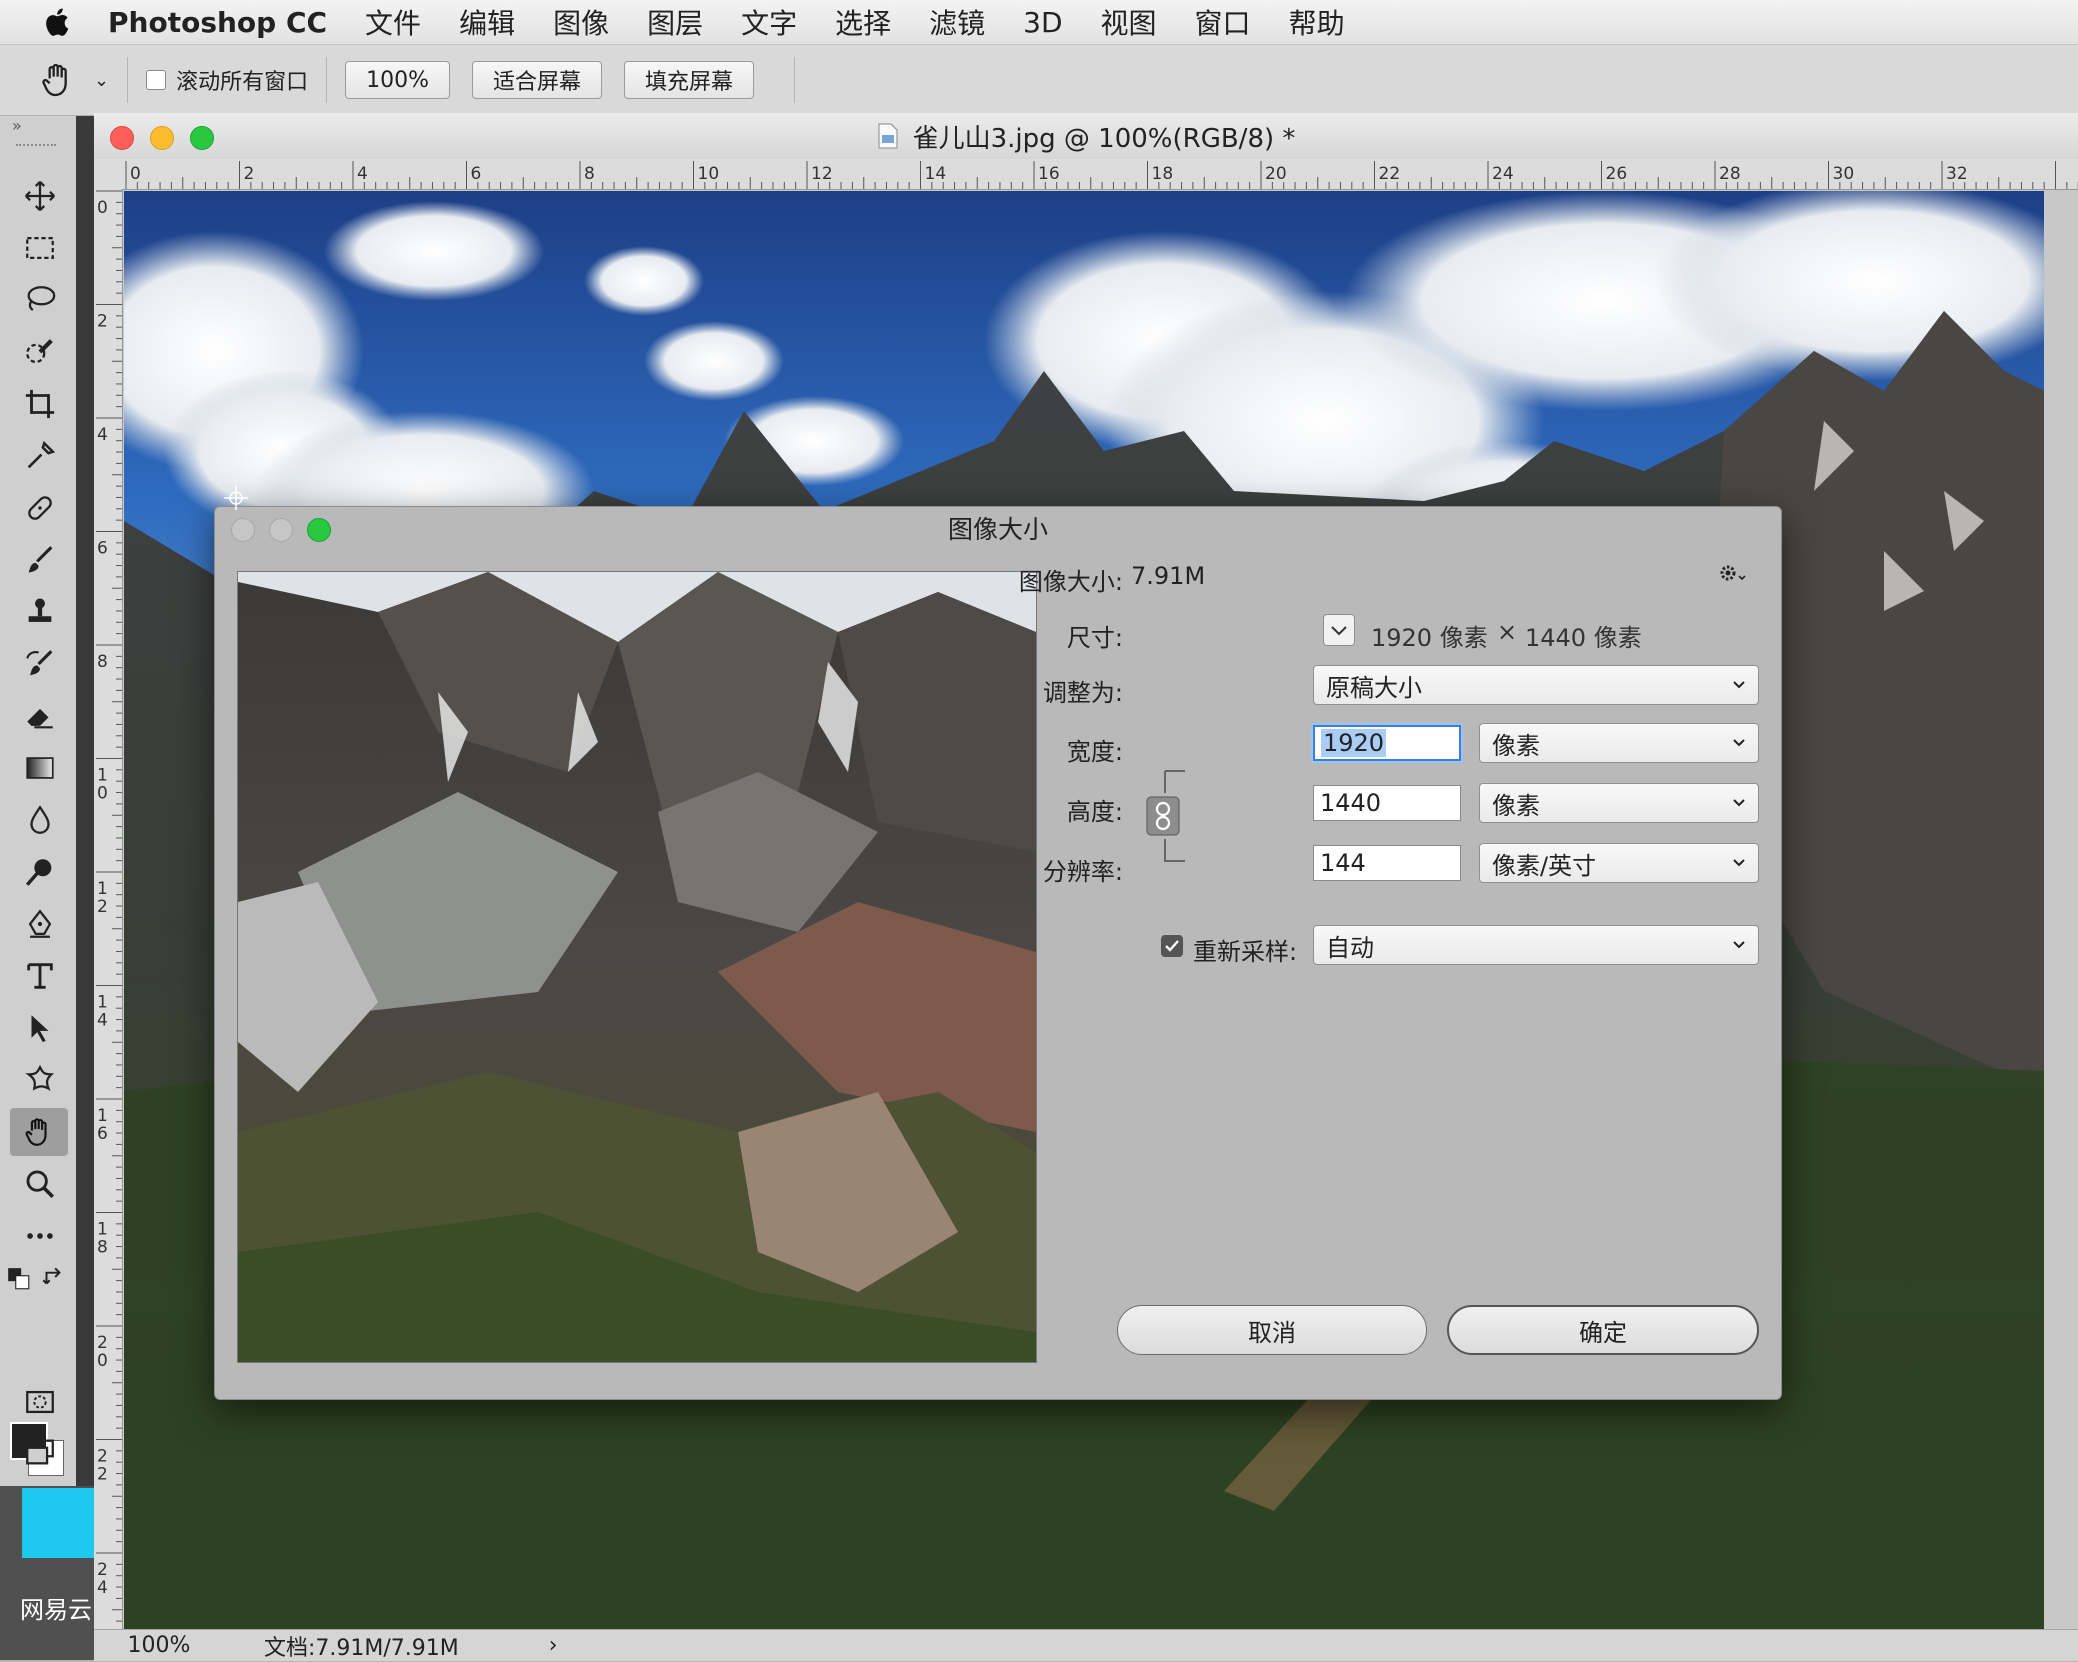 Image resolution: width=2078 pixels, height=1662 pixels. Describe the element at coordinates (40, 1452) in the screenshot. I see `screen-mode-icon` at that location.